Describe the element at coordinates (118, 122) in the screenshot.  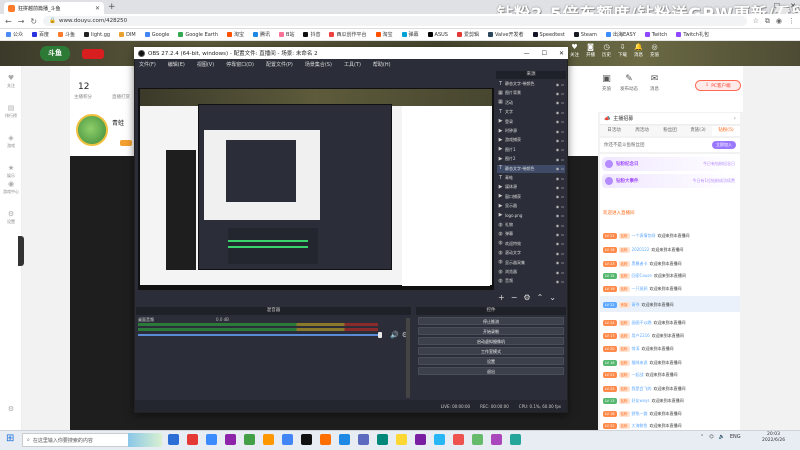
I see `anchor-name: 青蛙` at that location.